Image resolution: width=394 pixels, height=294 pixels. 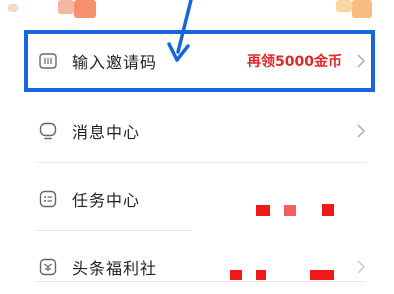 What do you see at coordinates (106, 132) in the screenshot?
I see `menu-item-label: 消息中心` at bounding box center [106, 132].